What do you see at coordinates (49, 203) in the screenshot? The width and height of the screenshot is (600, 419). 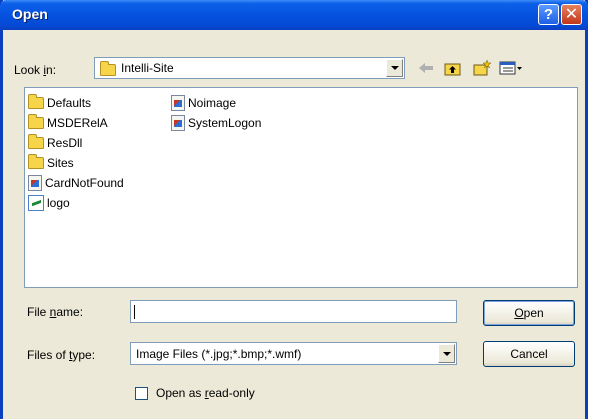 I see `list-item: logo` at bounding box center [49, 203].